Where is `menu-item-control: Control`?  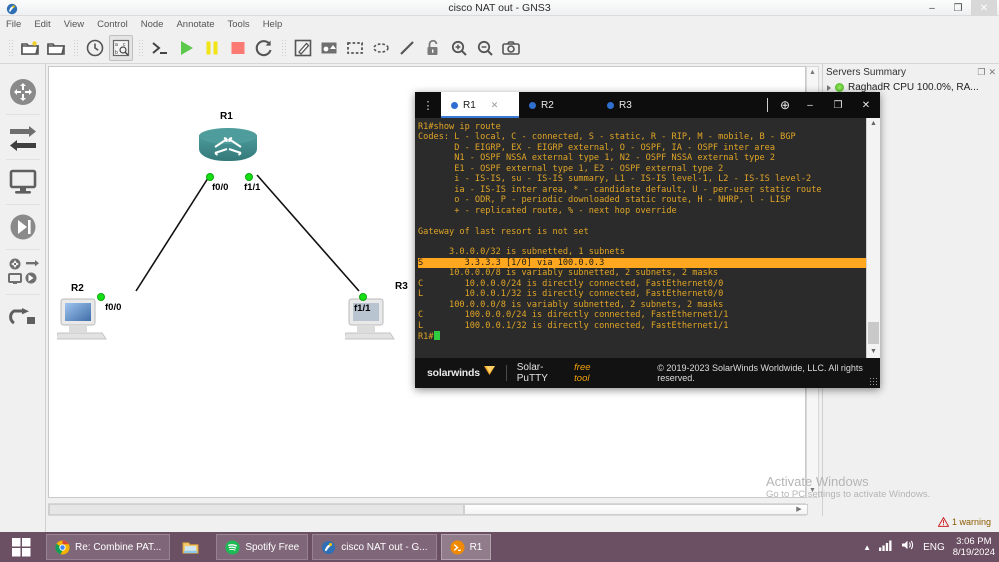 menu-item-control: Control is located at coordinates (112, 24).